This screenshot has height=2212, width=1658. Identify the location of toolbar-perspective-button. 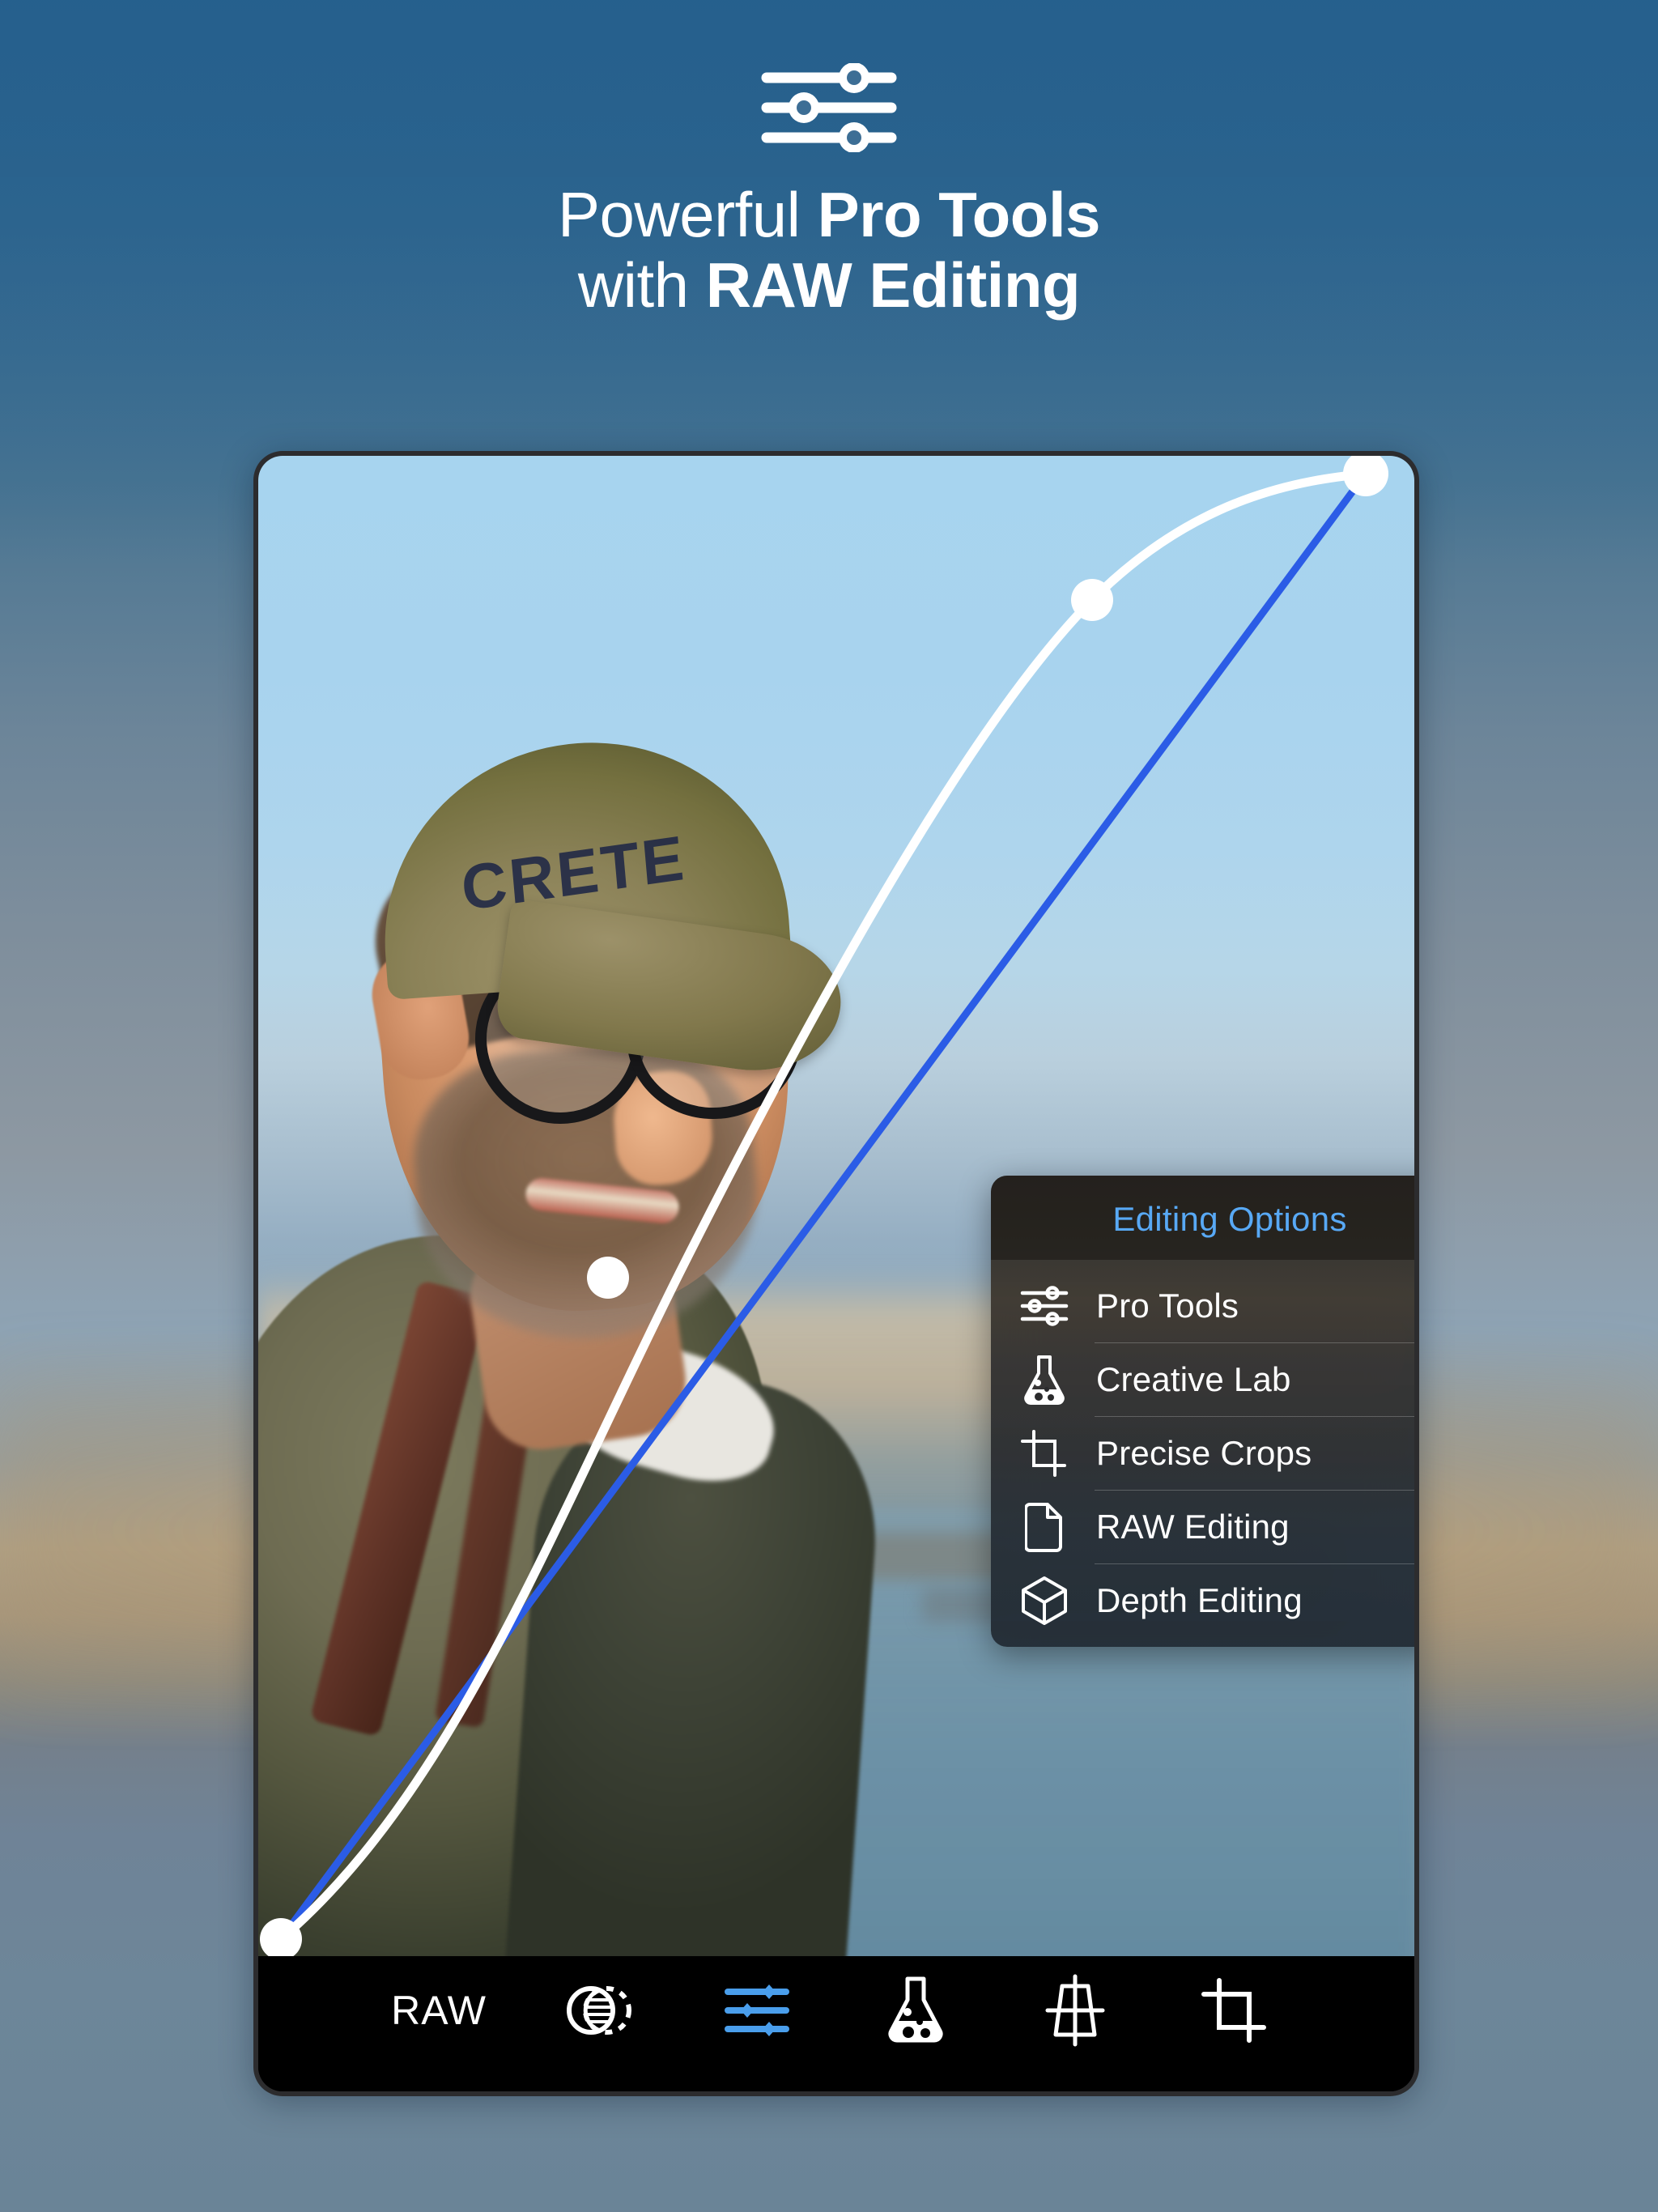
(1075, 2011).